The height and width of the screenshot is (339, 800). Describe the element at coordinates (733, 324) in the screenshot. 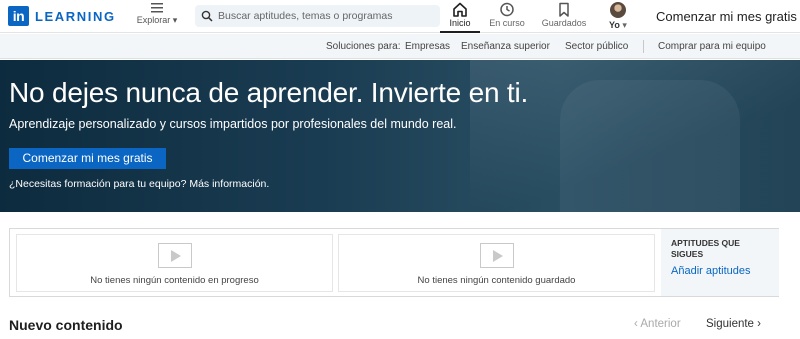

I see `next-button: Siguiente ›` at that location.